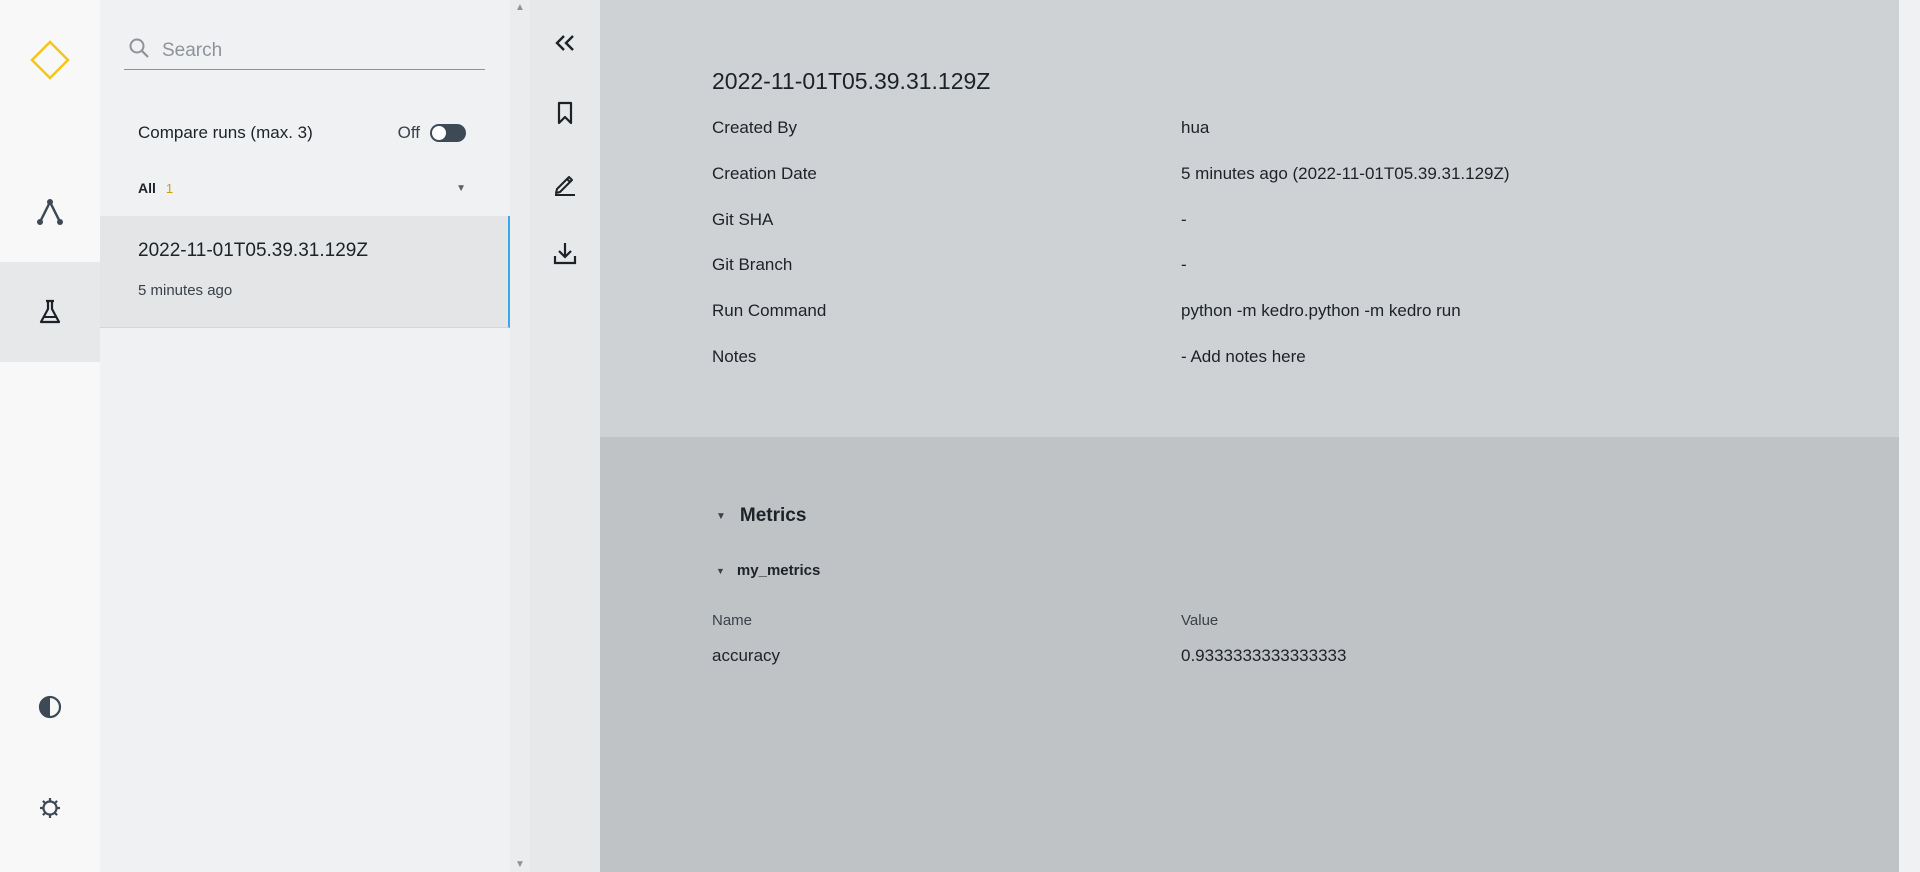  I want to click on run-details-title: 2022-11-01T05.39.31.129Z, so click(851, 81).